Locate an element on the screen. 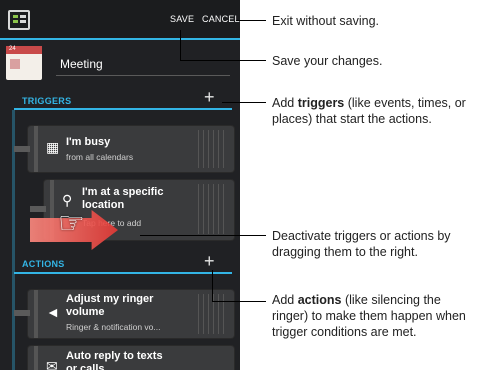  callout-line-actions is located at coordinates (239, 301).